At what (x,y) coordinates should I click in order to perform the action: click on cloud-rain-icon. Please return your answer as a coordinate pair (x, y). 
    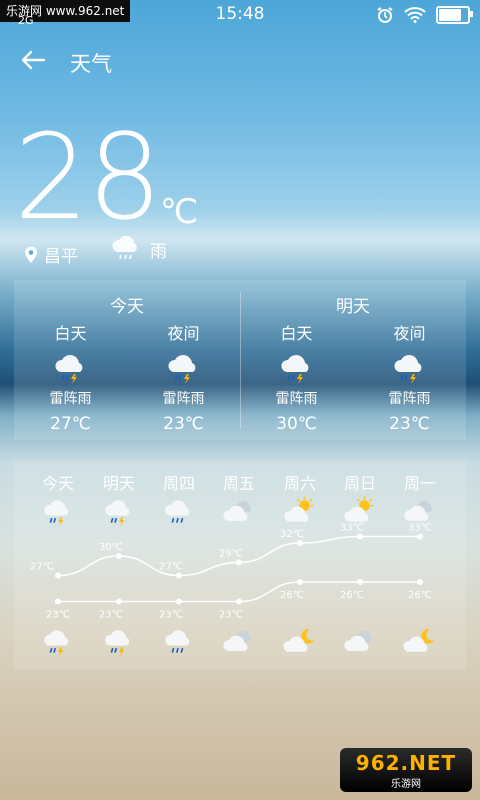
    Looking at the image, I should click on (124, 248).